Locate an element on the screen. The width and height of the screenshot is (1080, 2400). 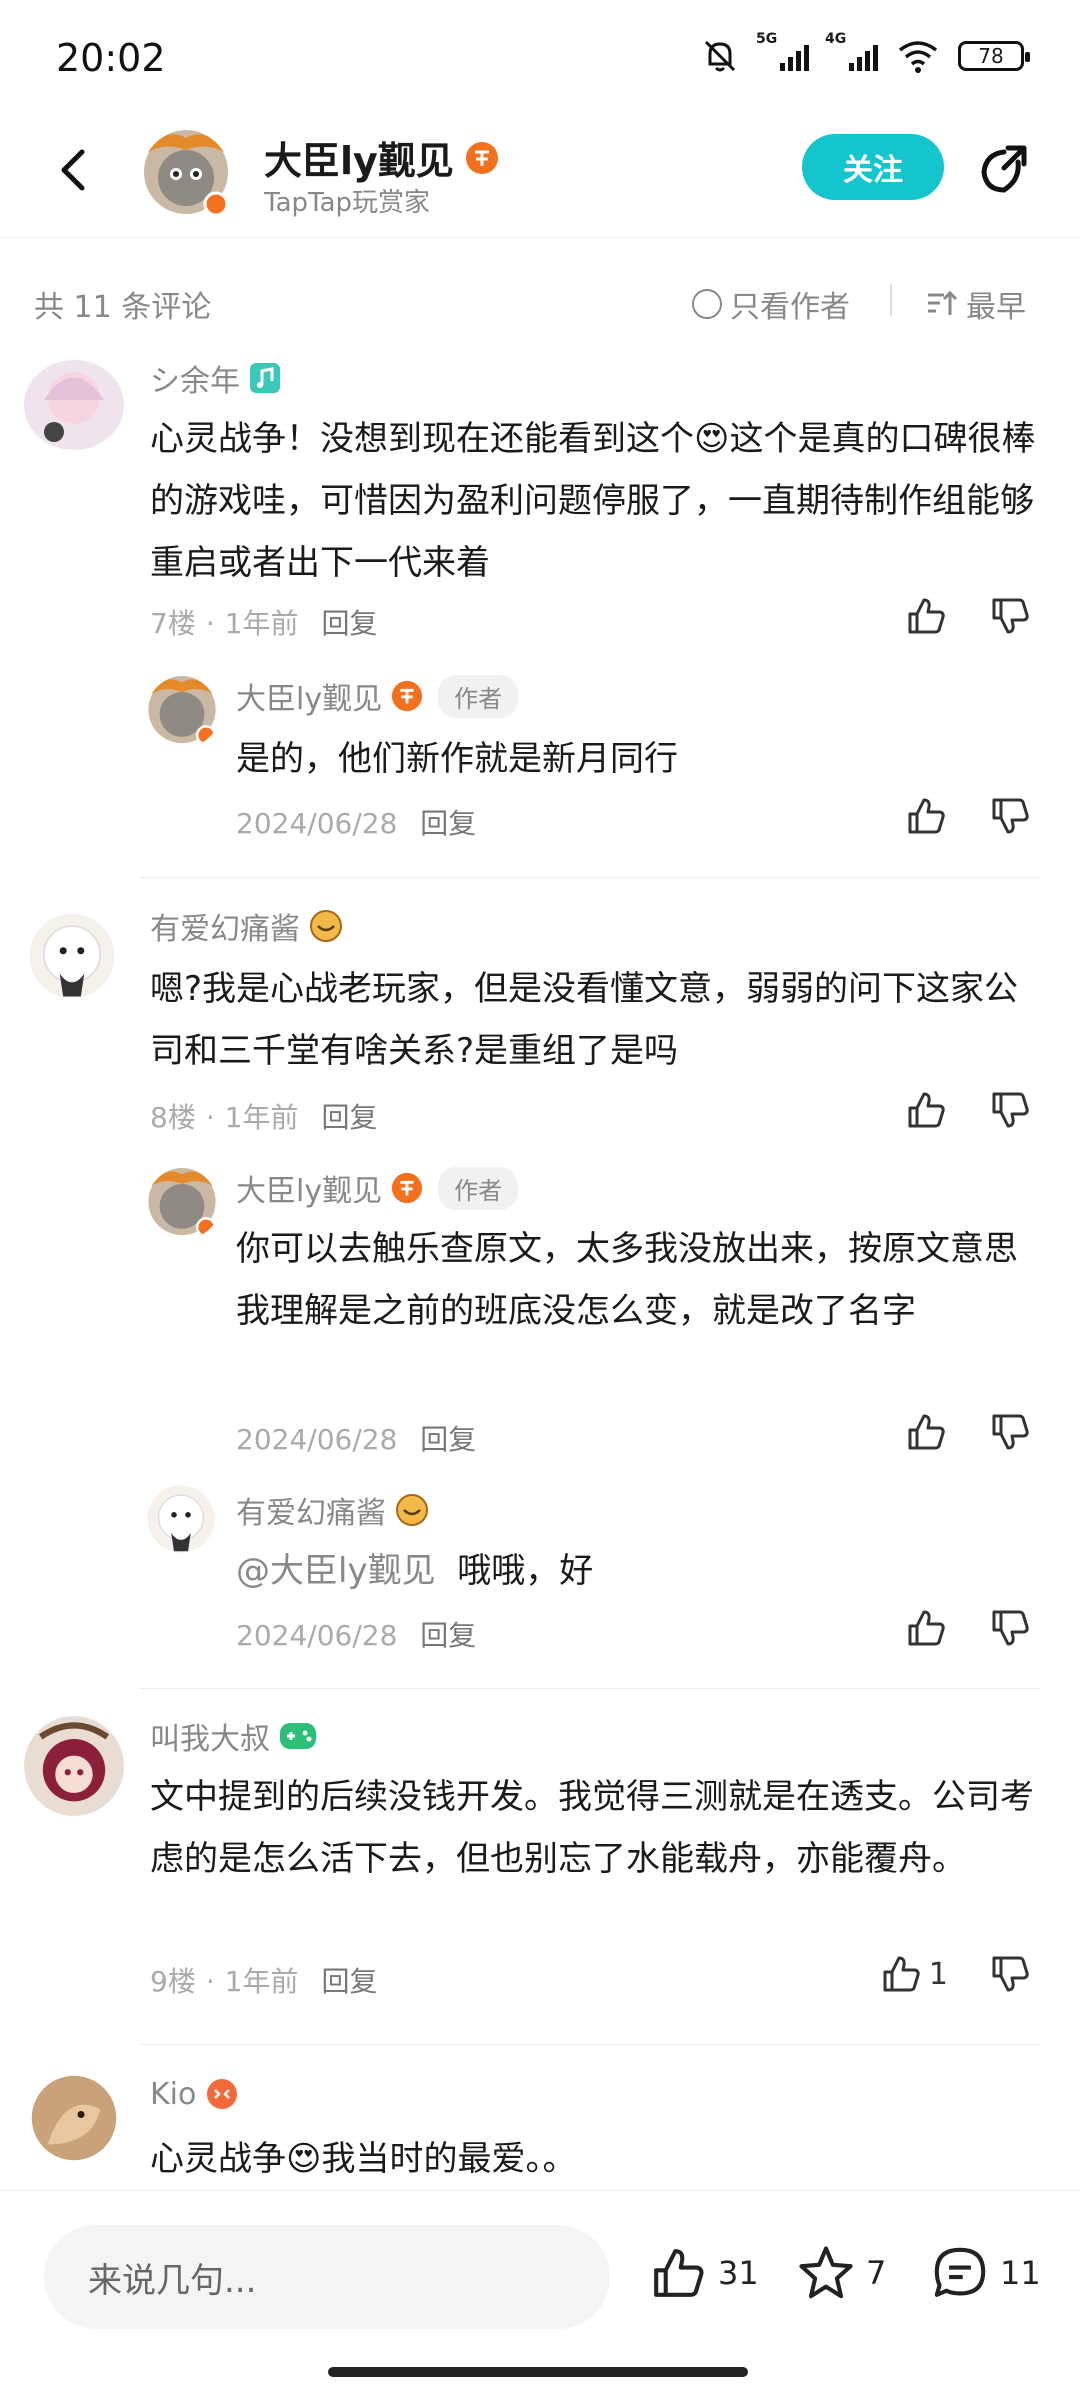
back-arrow-icon is located at coordinates (76, 170).